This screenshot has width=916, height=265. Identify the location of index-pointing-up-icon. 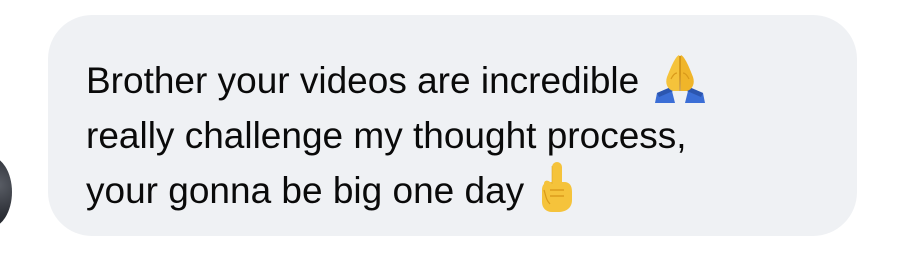
(556, 187).